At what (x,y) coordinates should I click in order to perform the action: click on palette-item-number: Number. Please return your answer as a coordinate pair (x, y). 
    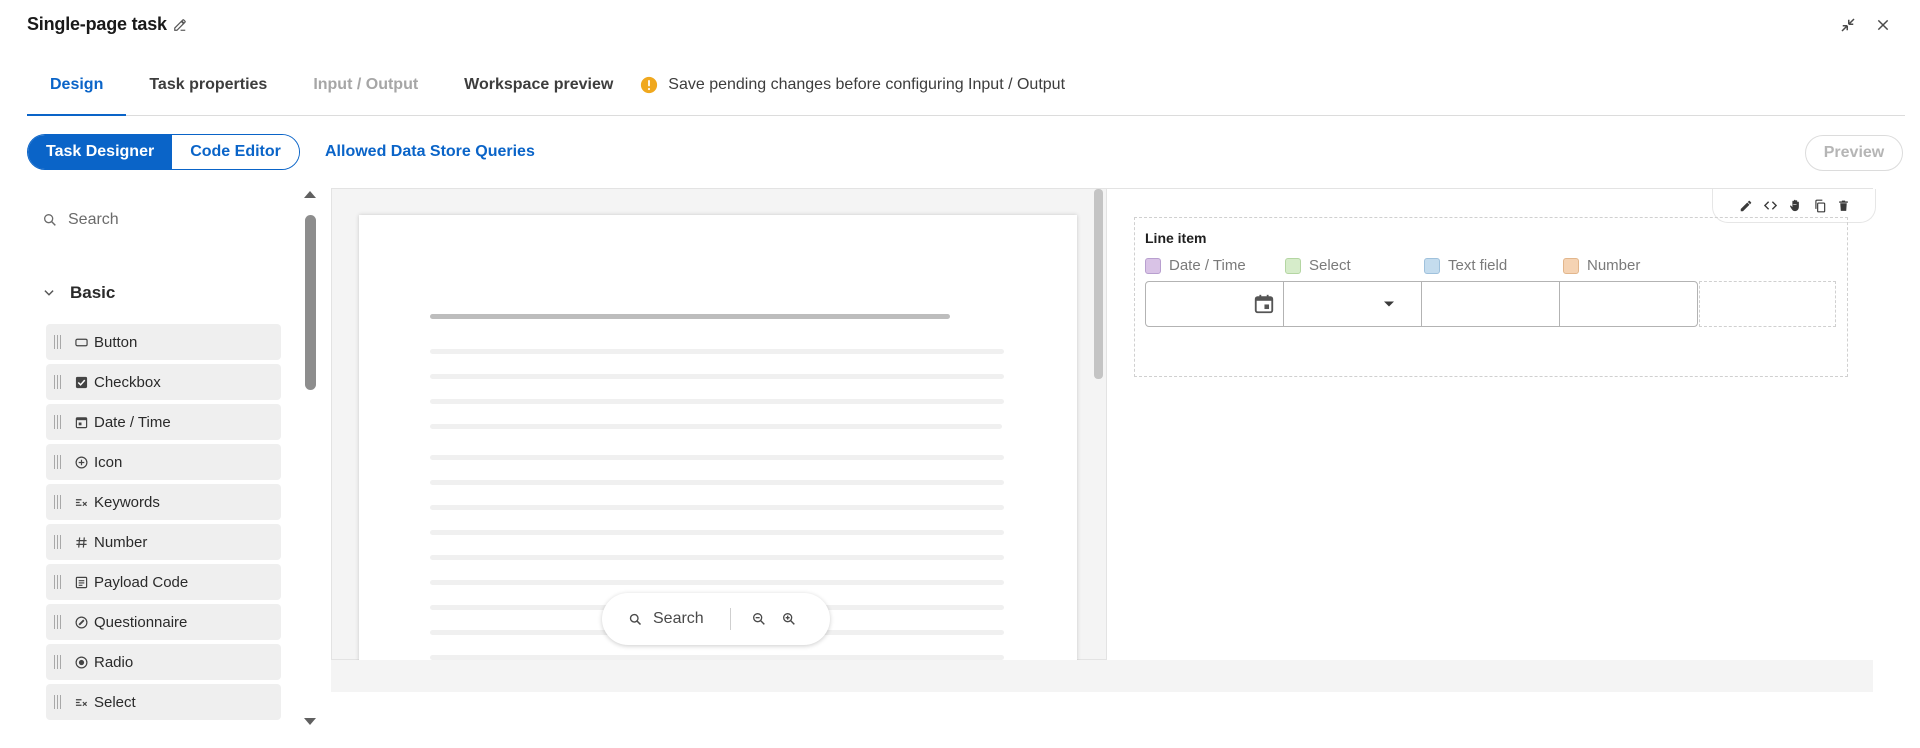
    Looking at the image, I should click on (163, 542).